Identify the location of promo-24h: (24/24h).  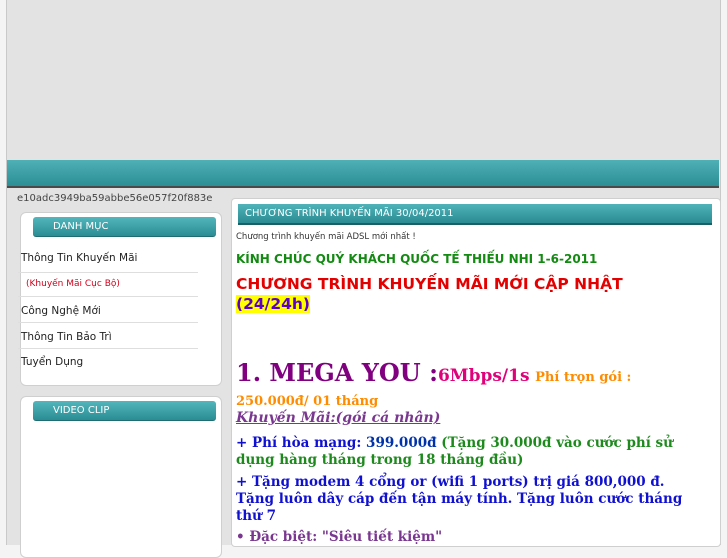
(273, 304).